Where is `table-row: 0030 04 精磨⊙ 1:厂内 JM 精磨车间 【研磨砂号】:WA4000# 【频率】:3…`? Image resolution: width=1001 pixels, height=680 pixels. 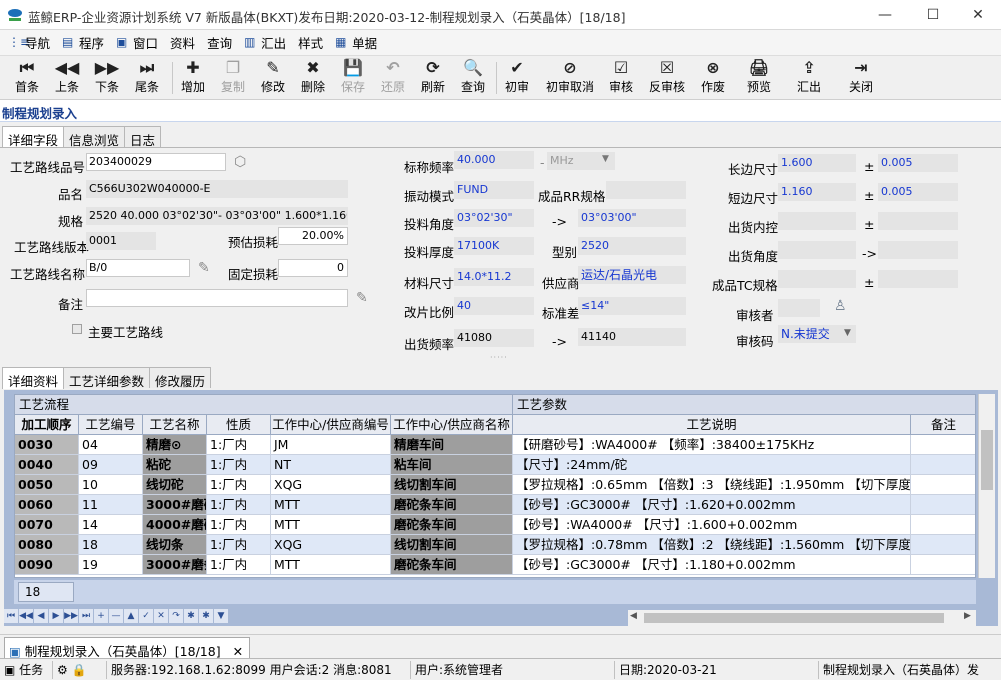 table-row: 0030 04 精磨⊙ 1:厂内 JM 精磨车间 【研磨砂号】:WA4000# 【频率】:3… is located at coordinates (495, 445).